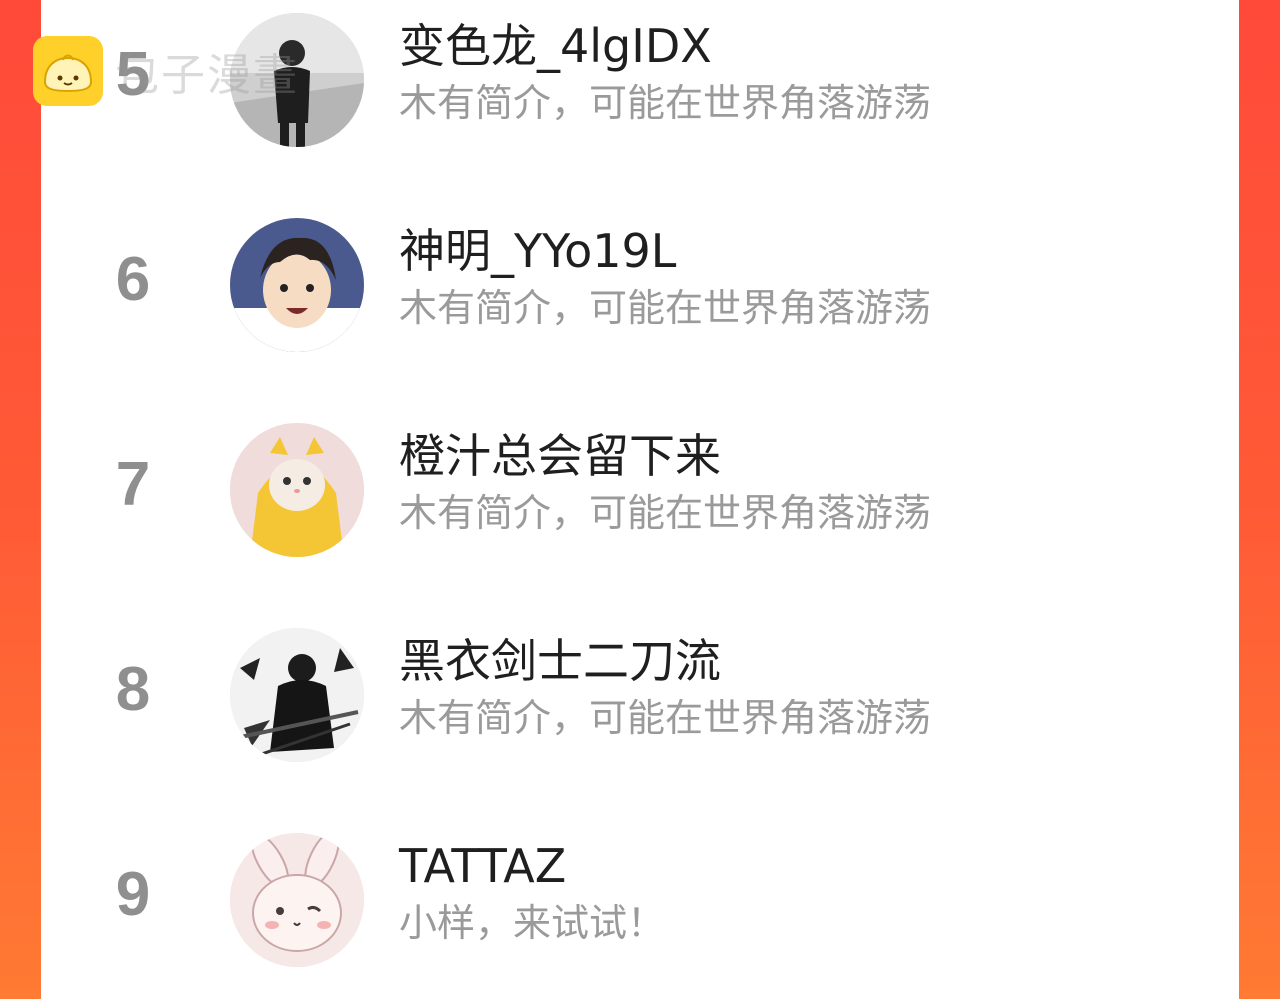  What do you see at coordinates (560, 456) in the screenshot?
I see `user-name: 橙汁总会留下来` at bounding box center [560, 456].